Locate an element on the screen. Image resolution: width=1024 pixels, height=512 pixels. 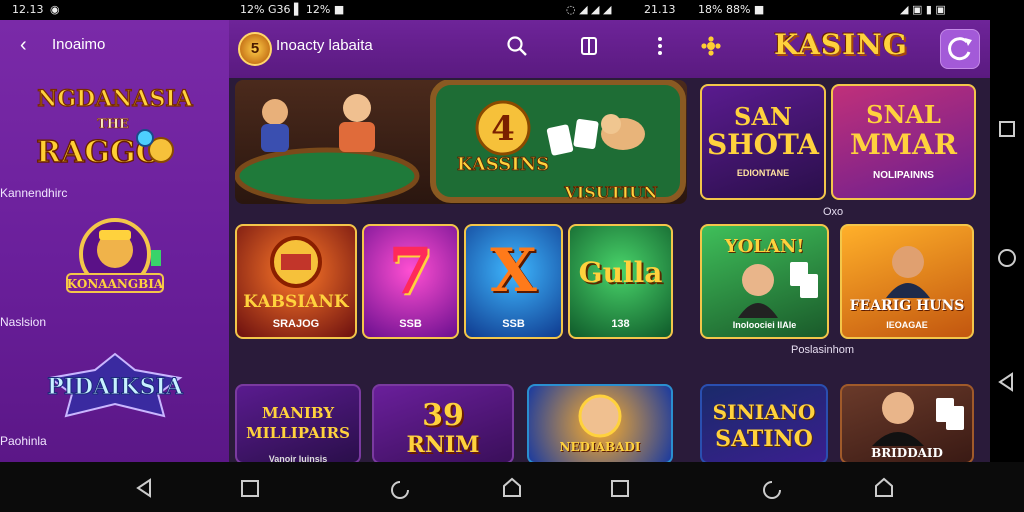
game-tile-2: 7 SSB is located at coordinates (410, 281).